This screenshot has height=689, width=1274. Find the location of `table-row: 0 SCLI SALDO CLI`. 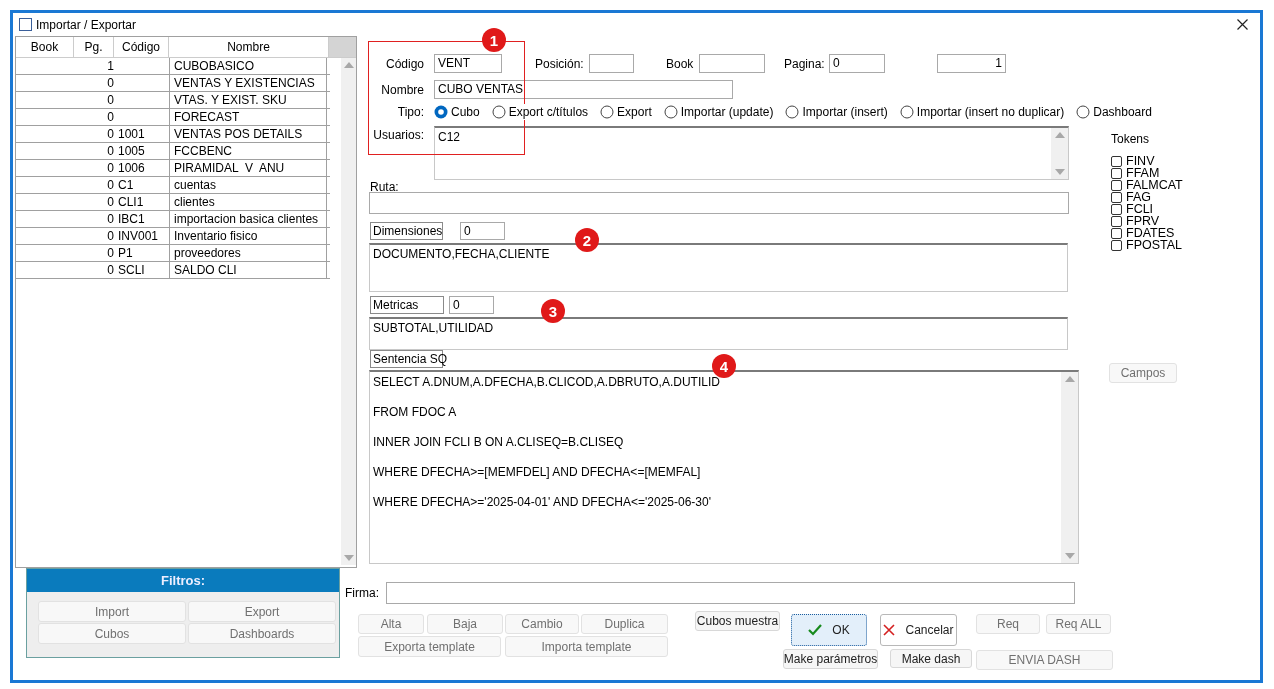

table-row: 0 SCLI SALDO CLI is located at coordinates (173, 270).